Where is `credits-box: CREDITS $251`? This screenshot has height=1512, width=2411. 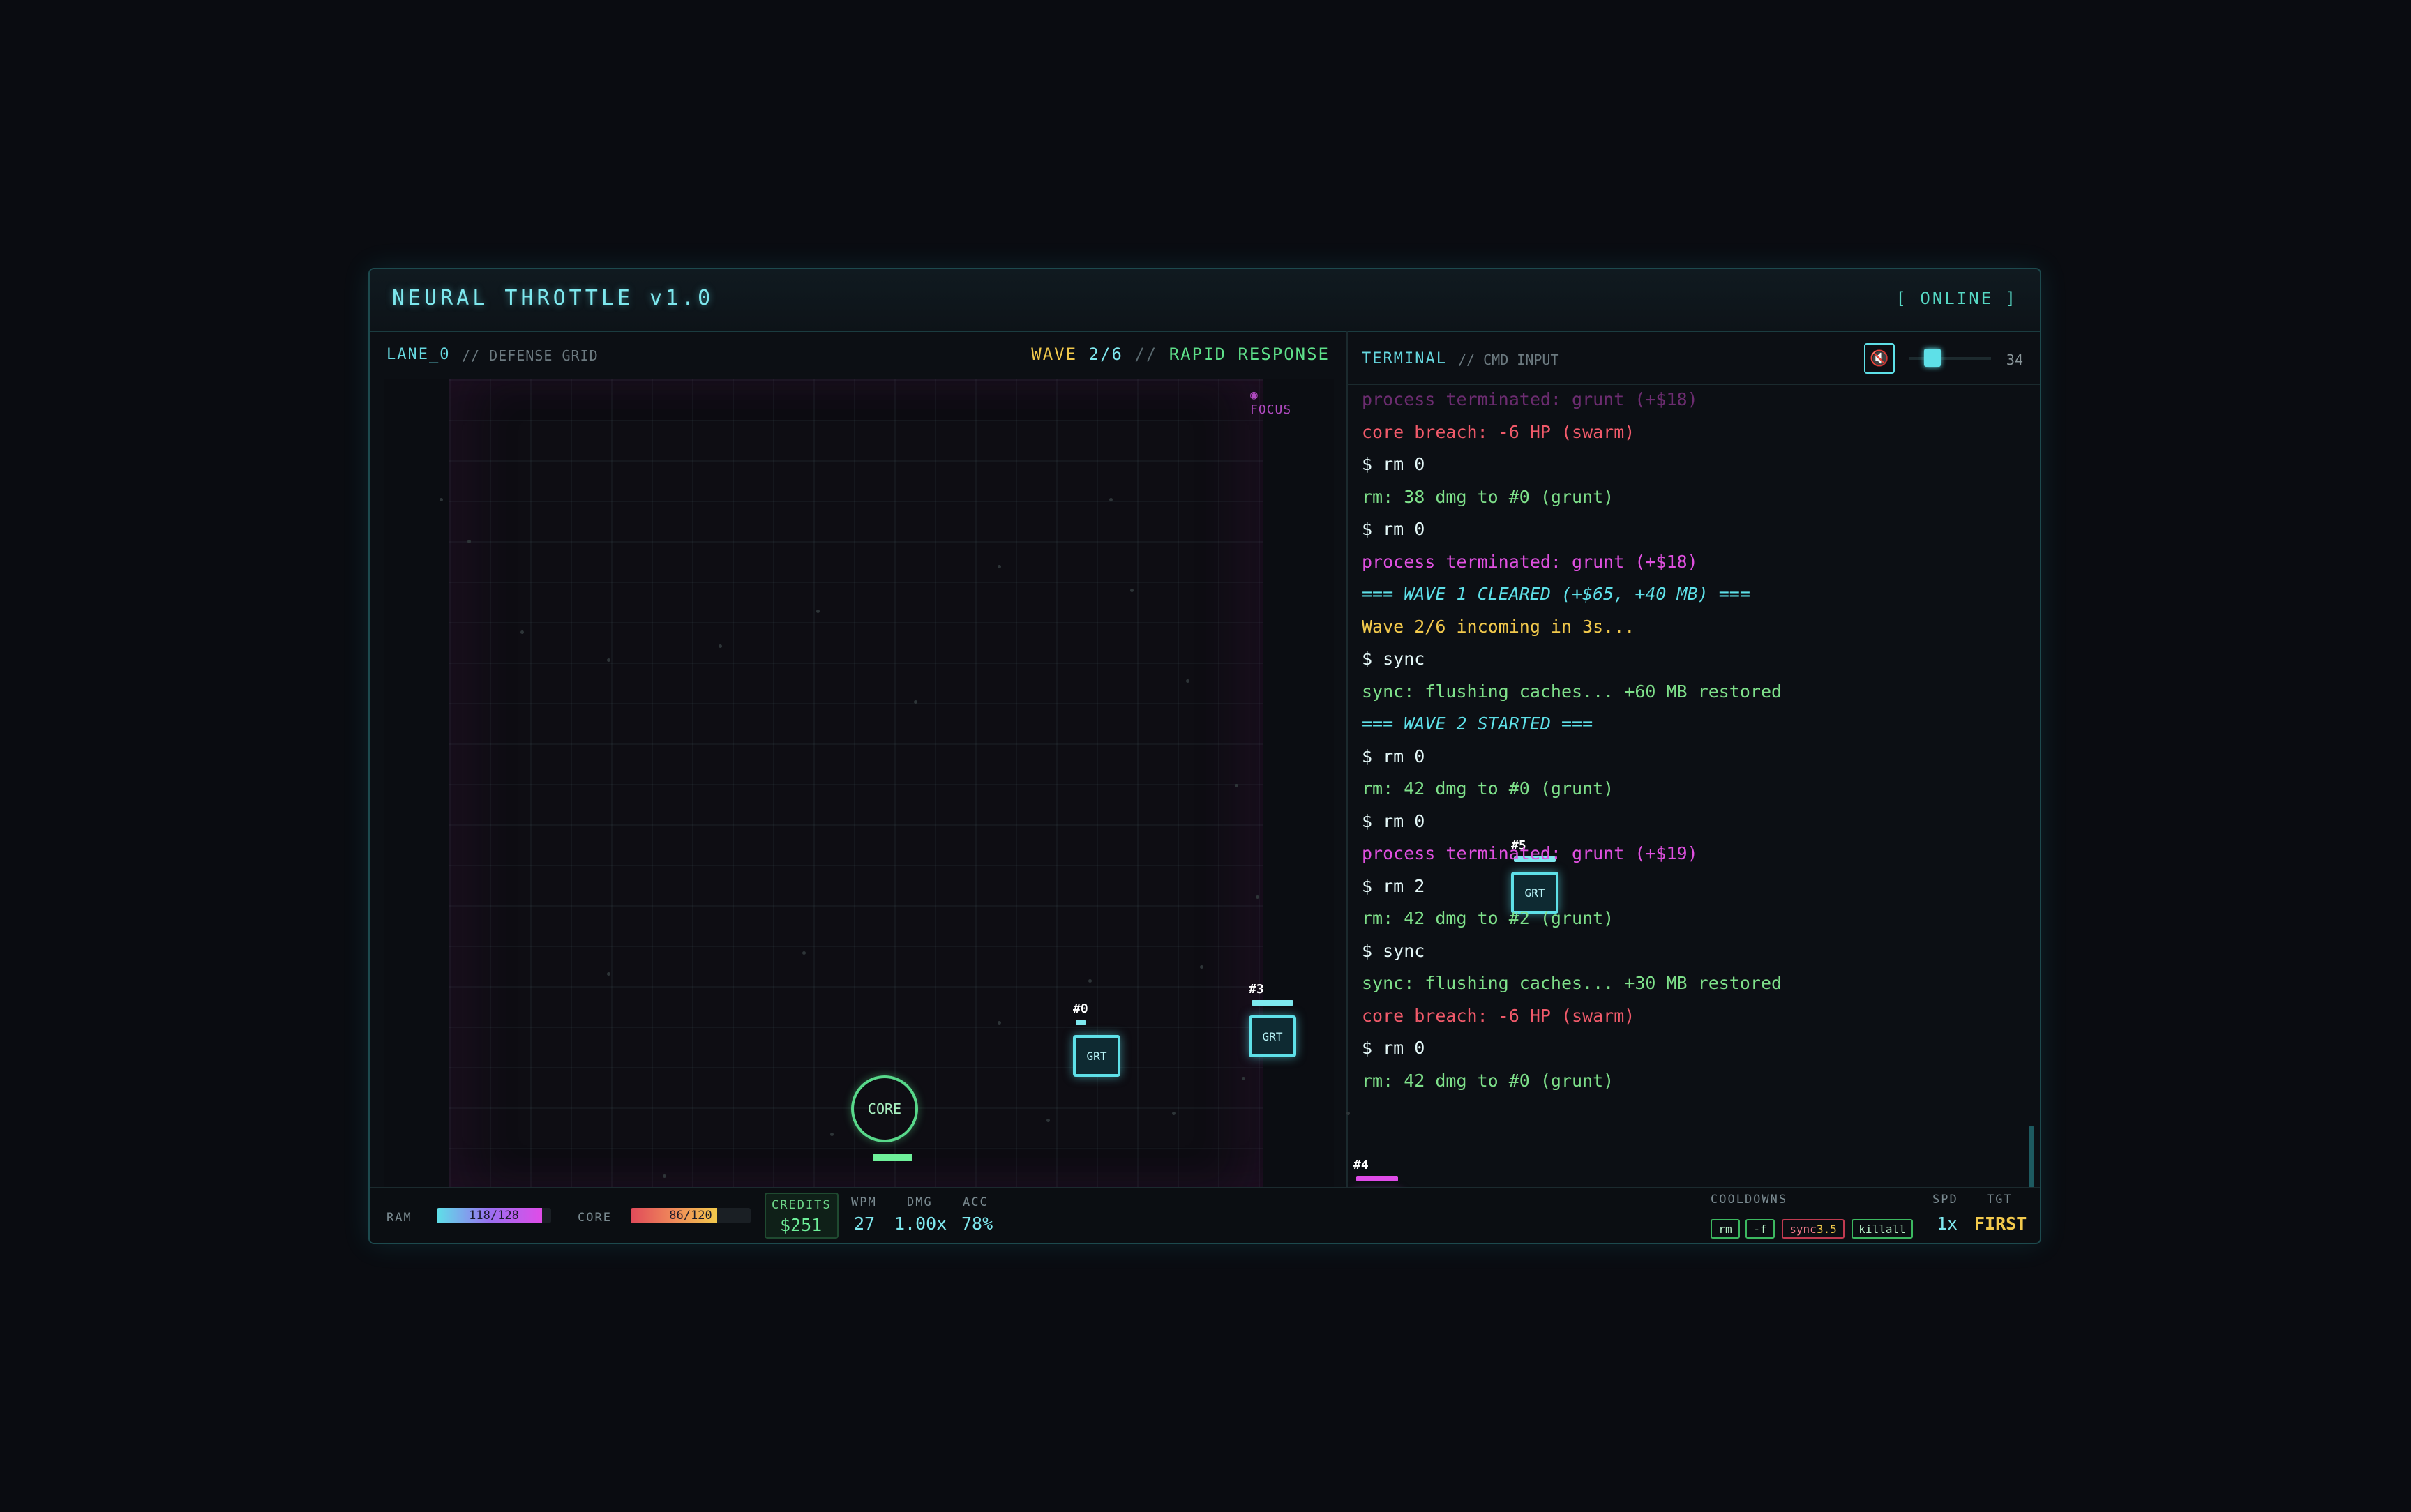
credits-box: CREDITS $251 is located at coordinates (802, 1216).